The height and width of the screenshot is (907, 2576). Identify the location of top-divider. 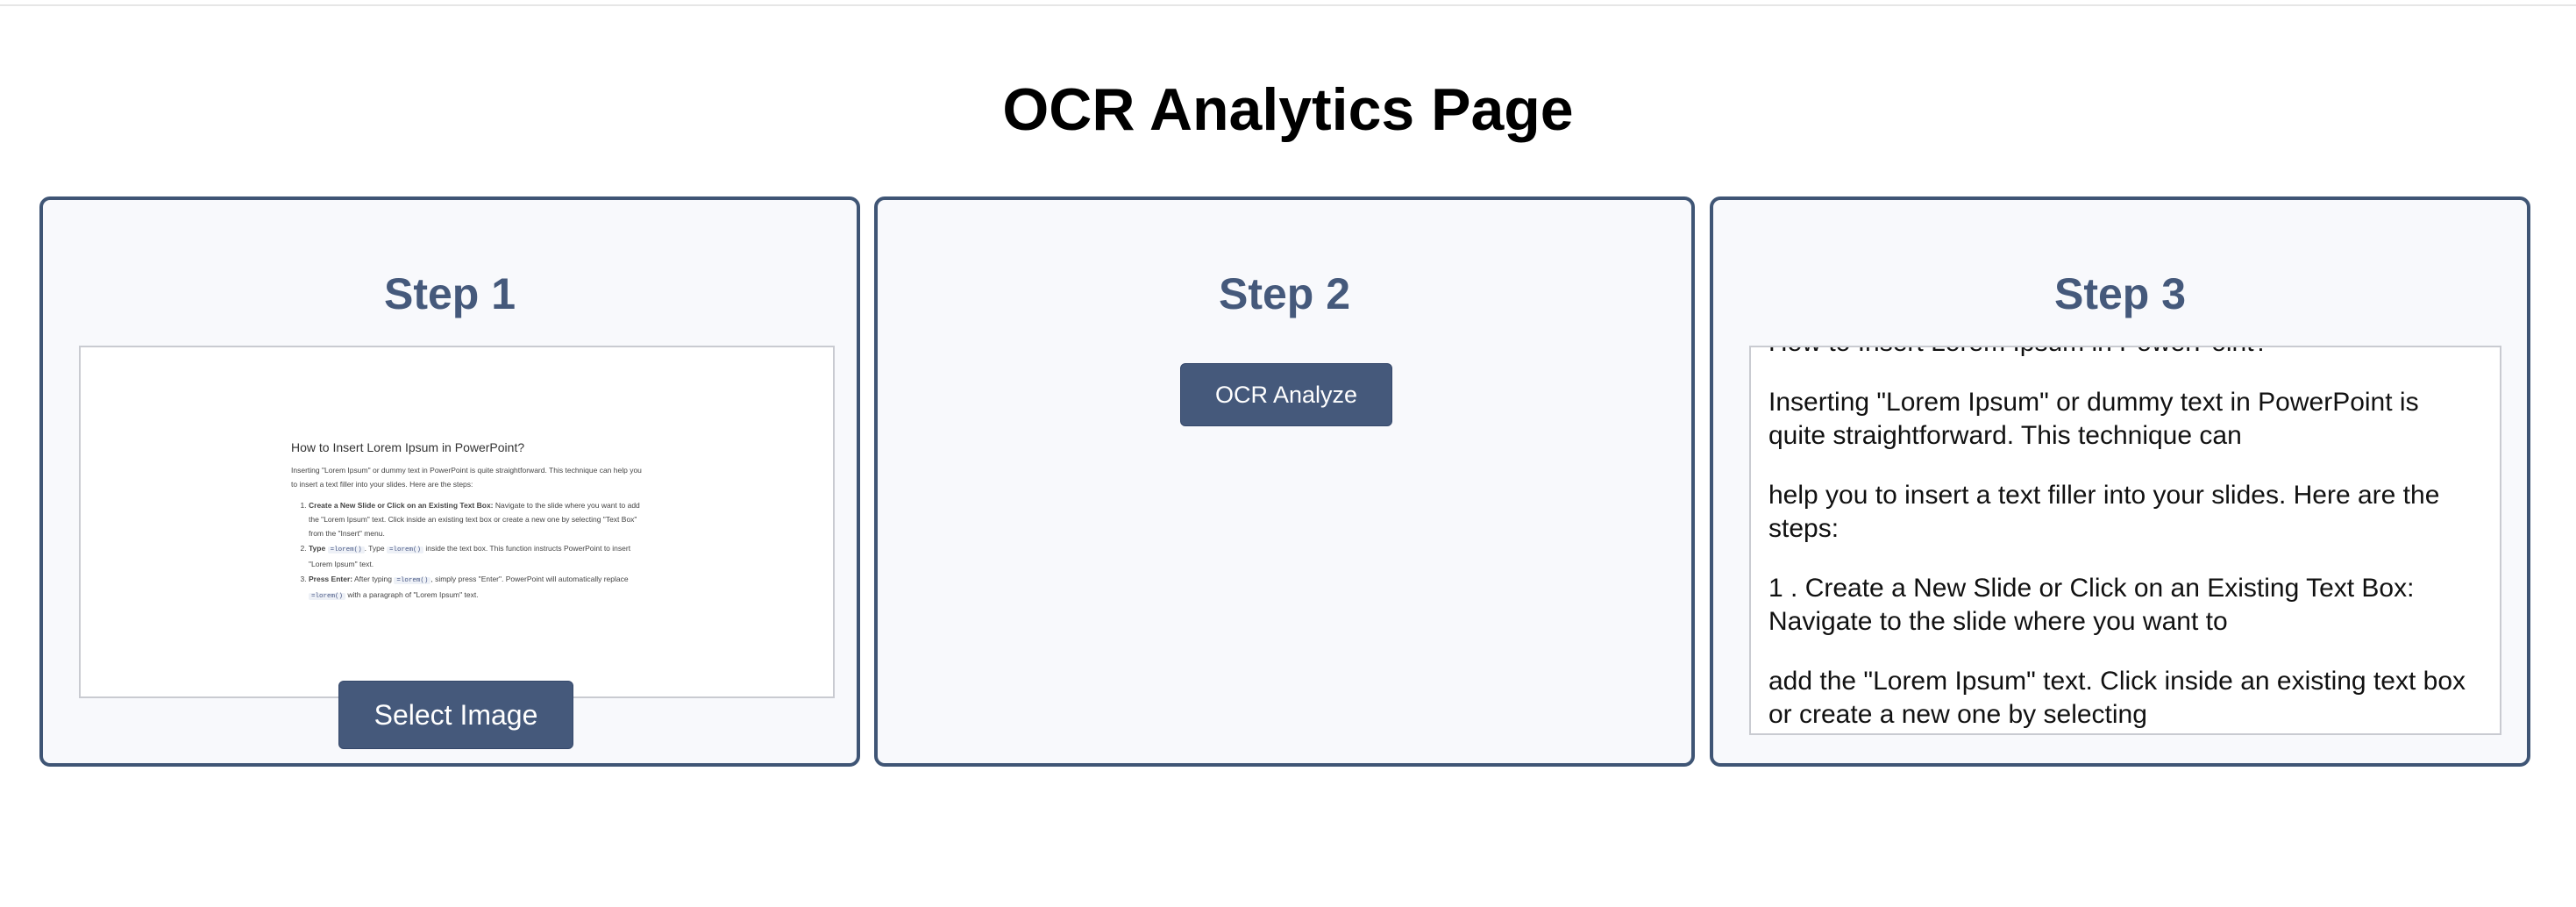
(1288, 3).